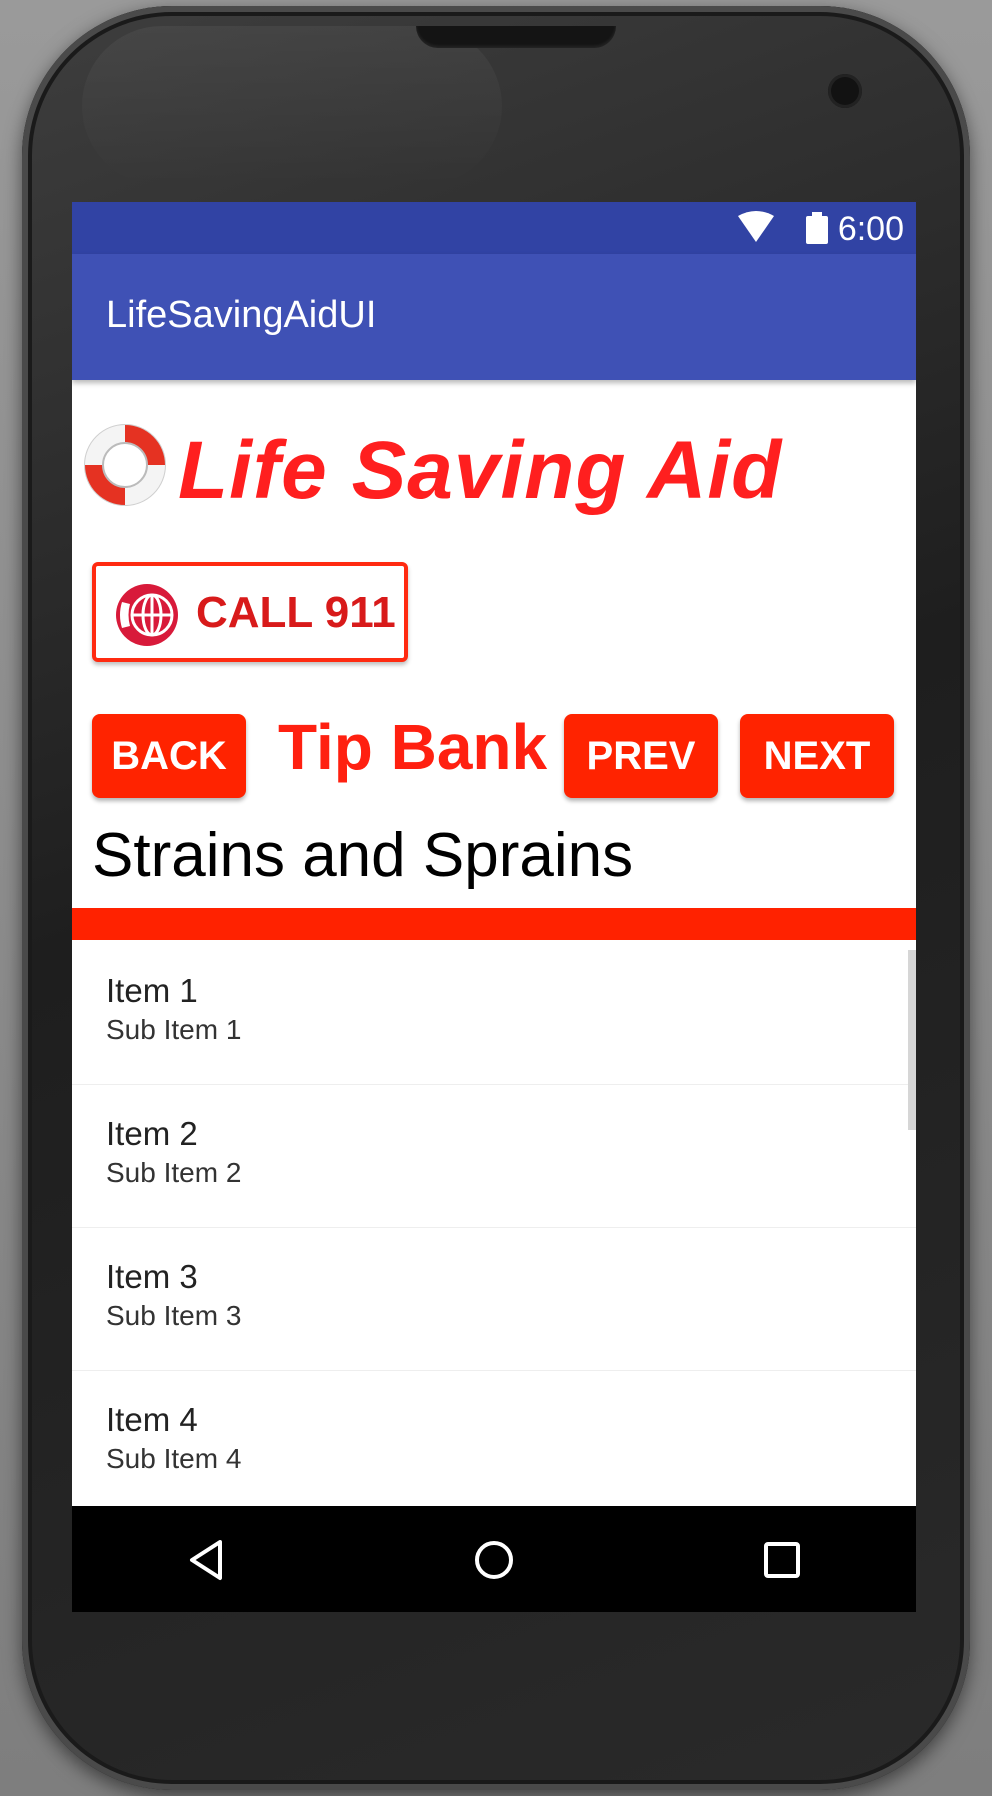 The width and height of the screenshot is (992, 1796). I want to click on front-camera, so click(845, 91).